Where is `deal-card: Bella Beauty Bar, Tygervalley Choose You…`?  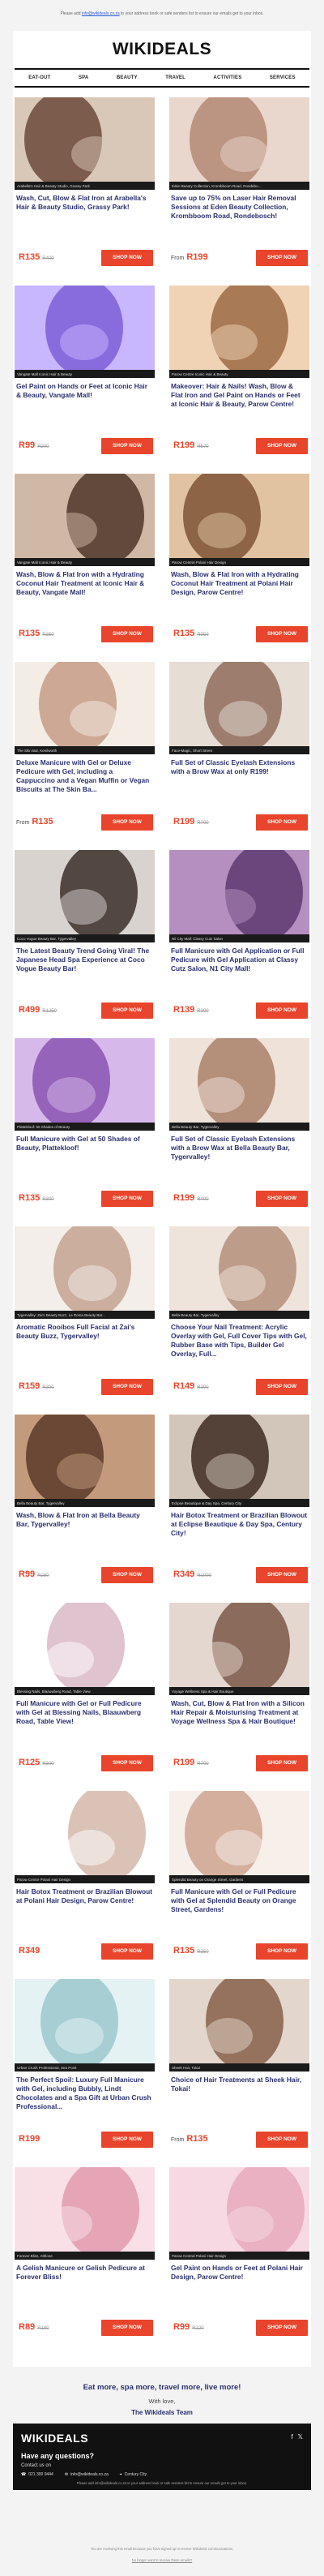
deal-card: Bella Beauty Bar, Tygervalley Choose You… is located at coordinates (239, 1315).